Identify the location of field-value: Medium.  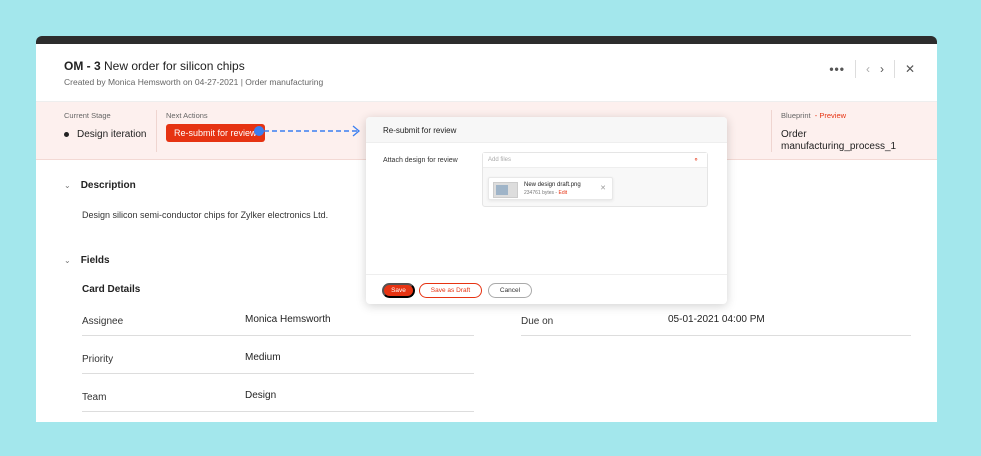
(263, 357).